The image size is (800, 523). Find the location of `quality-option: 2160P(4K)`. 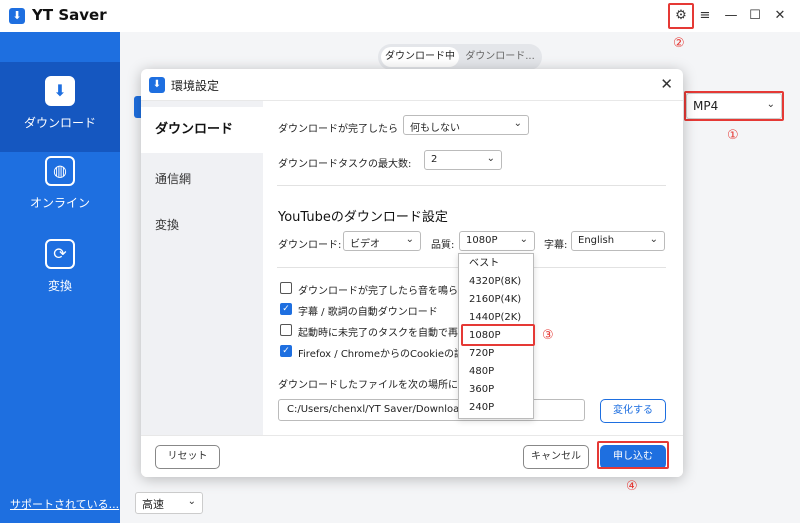

quality-option: 2160P(4K) is located at coordinates (496, 300).